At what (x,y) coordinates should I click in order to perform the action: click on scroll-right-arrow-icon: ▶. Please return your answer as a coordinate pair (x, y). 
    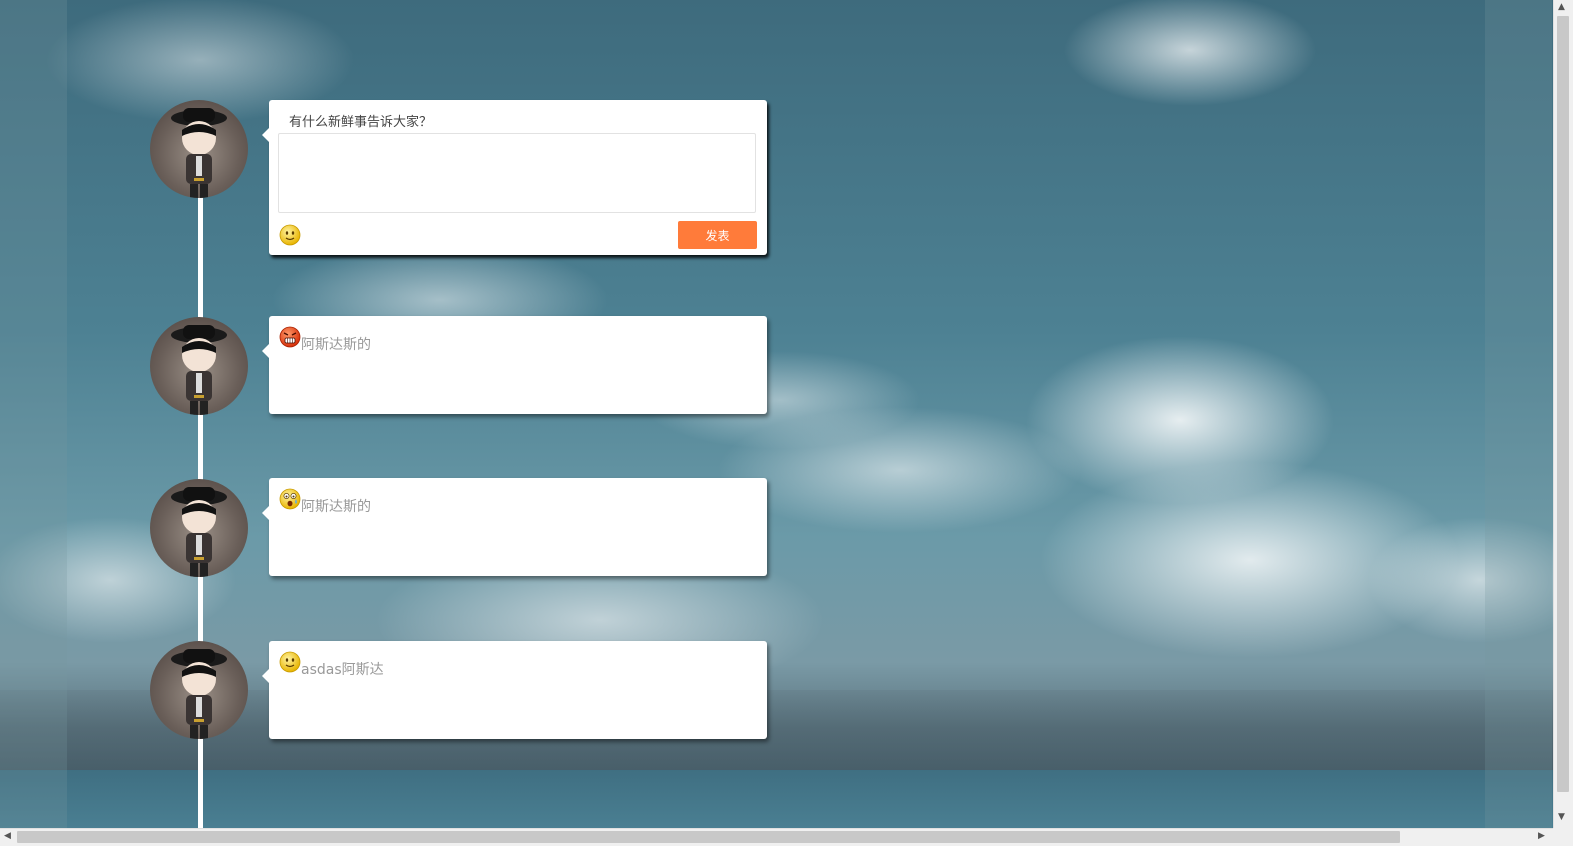
    Looking at the image, I should click on (1541, 836).